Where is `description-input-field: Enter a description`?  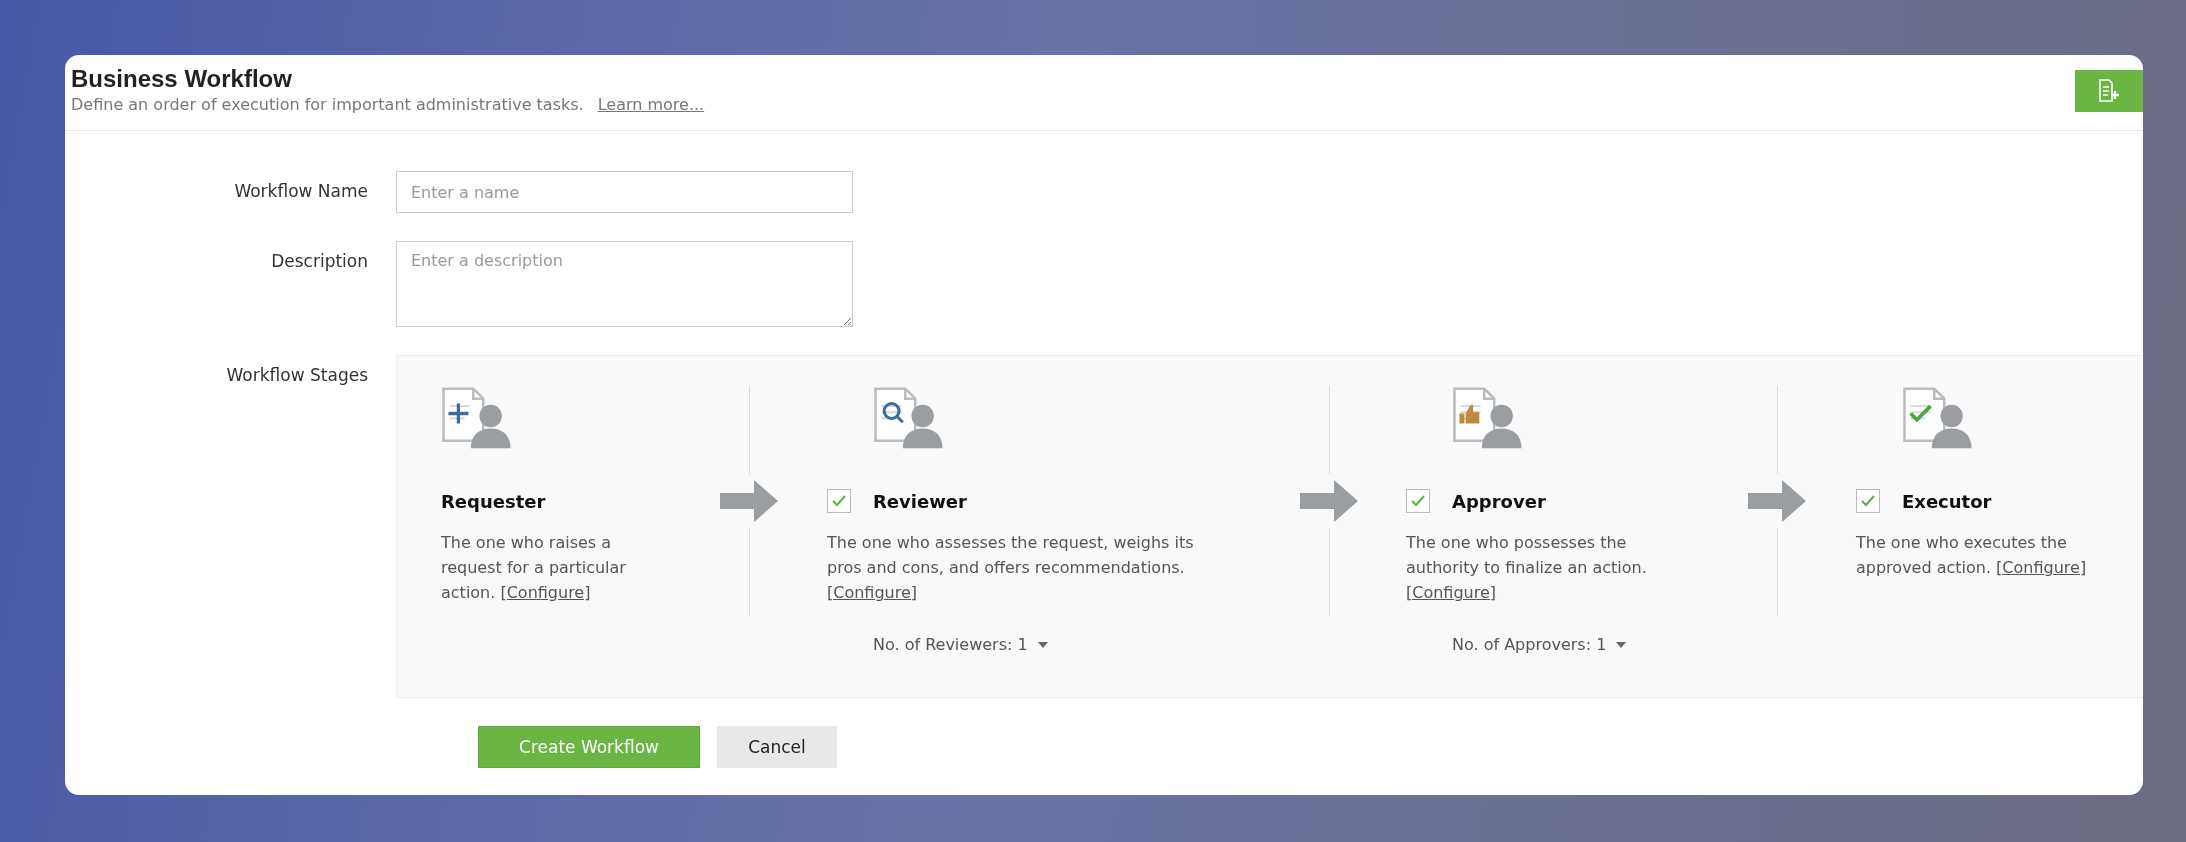
description-input-field: Enter a description is located at coordinates (624, 284).